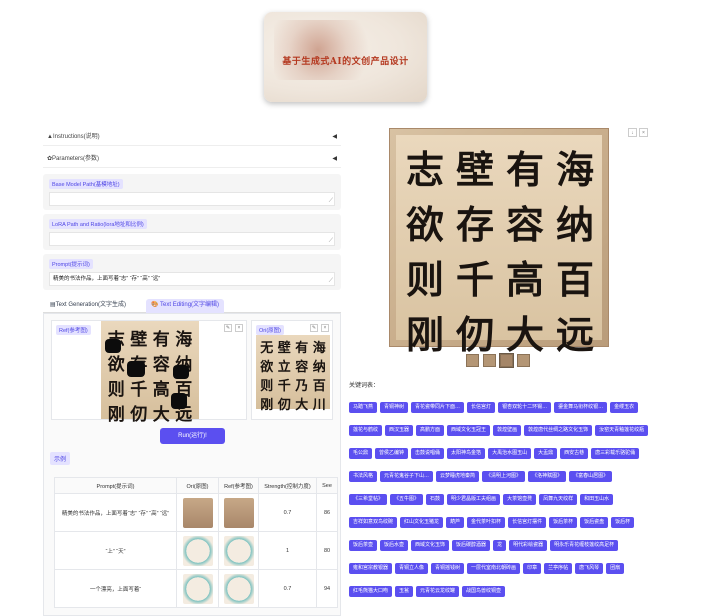 The image size is (710, 616). Describe the element at coordinates (574, 453) in the screenshot. I see `keyword-chip: 西安古巷` at that location.